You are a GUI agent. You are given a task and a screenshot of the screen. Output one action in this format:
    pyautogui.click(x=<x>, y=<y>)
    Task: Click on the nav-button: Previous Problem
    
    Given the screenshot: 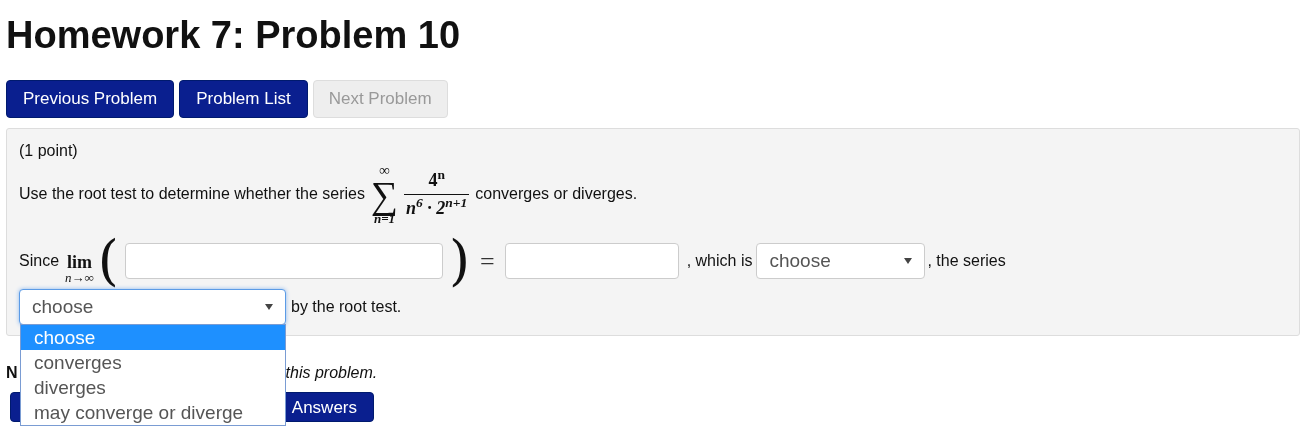 What is the action you would take?
    pyautogui.click(x=90, y=99)
    